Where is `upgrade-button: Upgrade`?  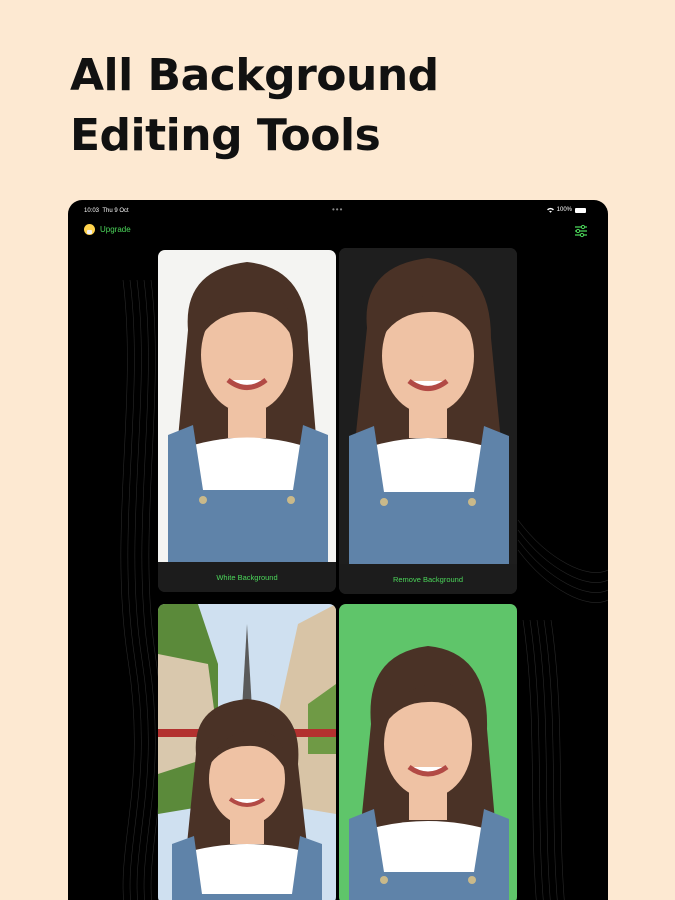
upgrade-button: Upgrade is located at coordinates (107, 229).